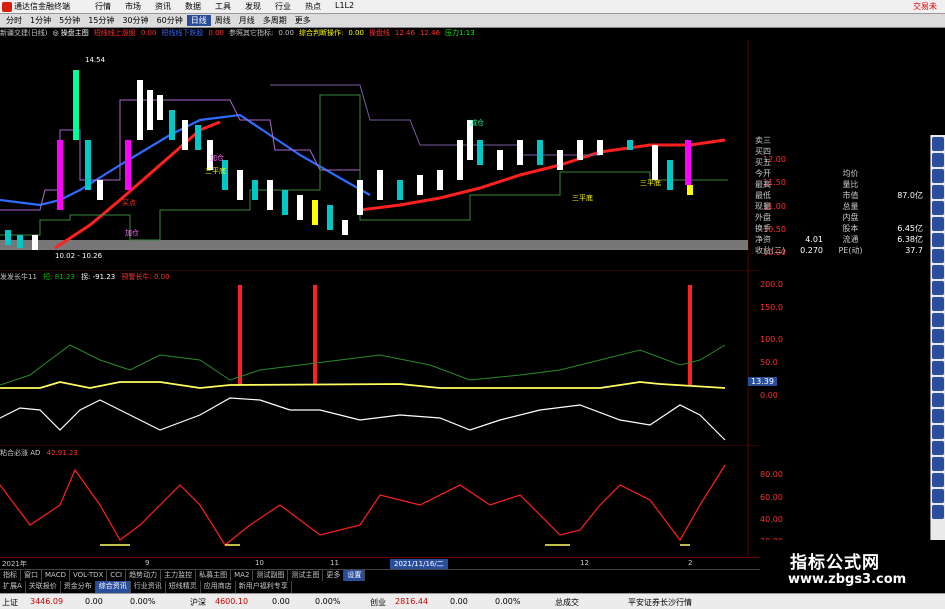 The height and width of the screenshot is (609, 945). I want to click on menu-item: 热点, so click(313, 6).